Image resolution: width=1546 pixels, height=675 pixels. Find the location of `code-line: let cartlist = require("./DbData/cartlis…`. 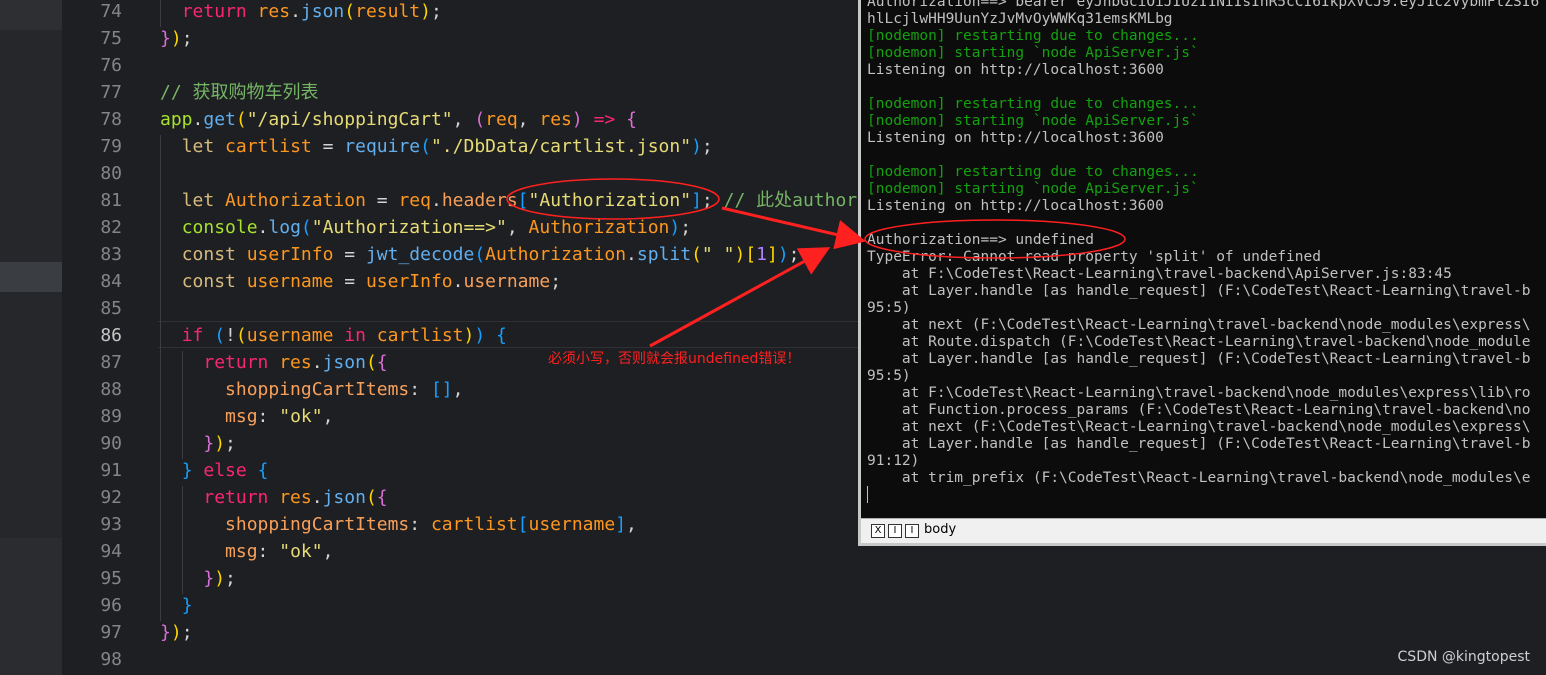

code-line: let cartlist = require("./DbData/cartlis… is located at coordinates (436, 146).